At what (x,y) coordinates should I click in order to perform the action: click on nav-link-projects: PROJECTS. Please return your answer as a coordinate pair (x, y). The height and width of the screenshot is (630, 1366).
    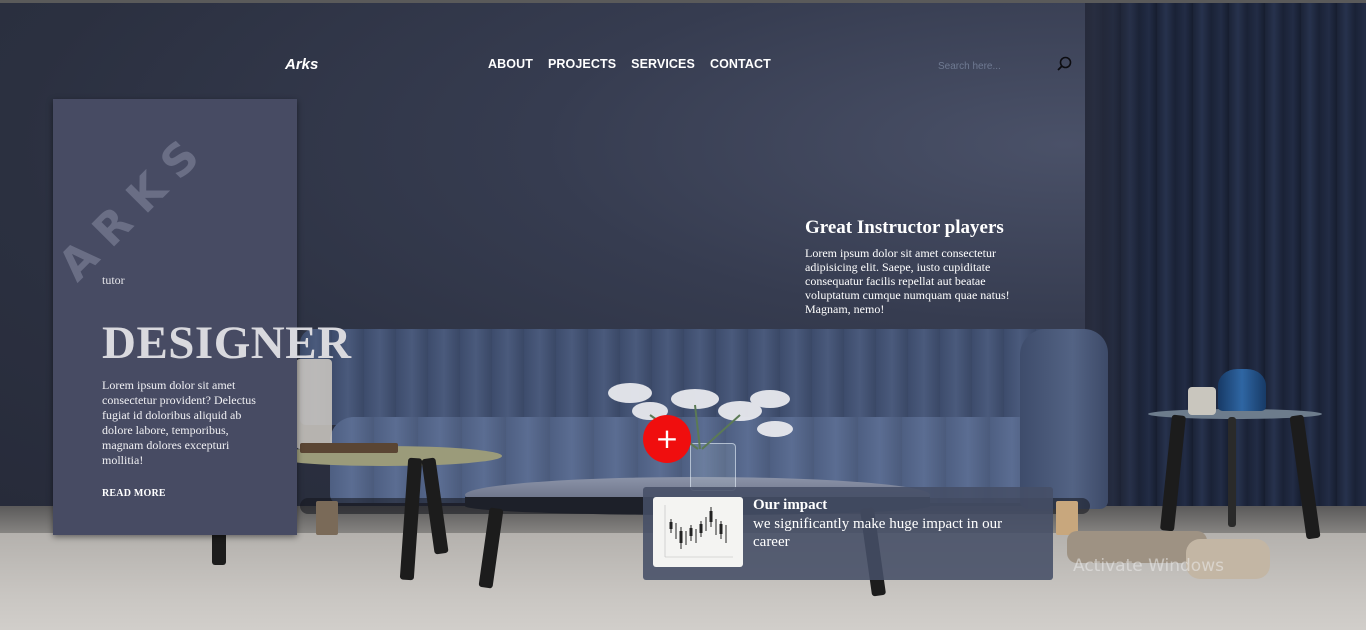
    Looking at the image, I should click on (582, 64).